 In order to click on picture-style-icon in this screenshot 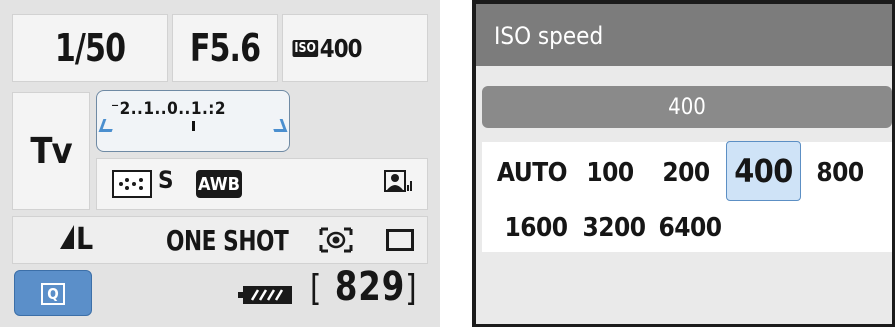, I will do `click(132, 184)`.